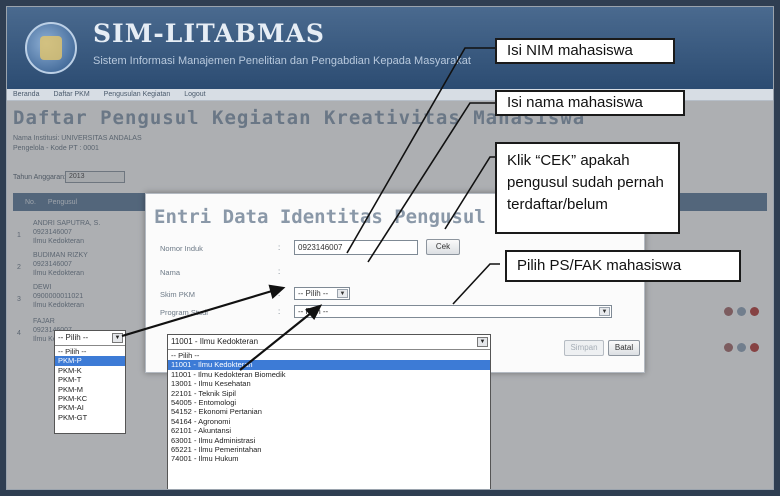  Describe the element at coordinates (420, 150) in the screenshot. I see `nim-connector` at that location.